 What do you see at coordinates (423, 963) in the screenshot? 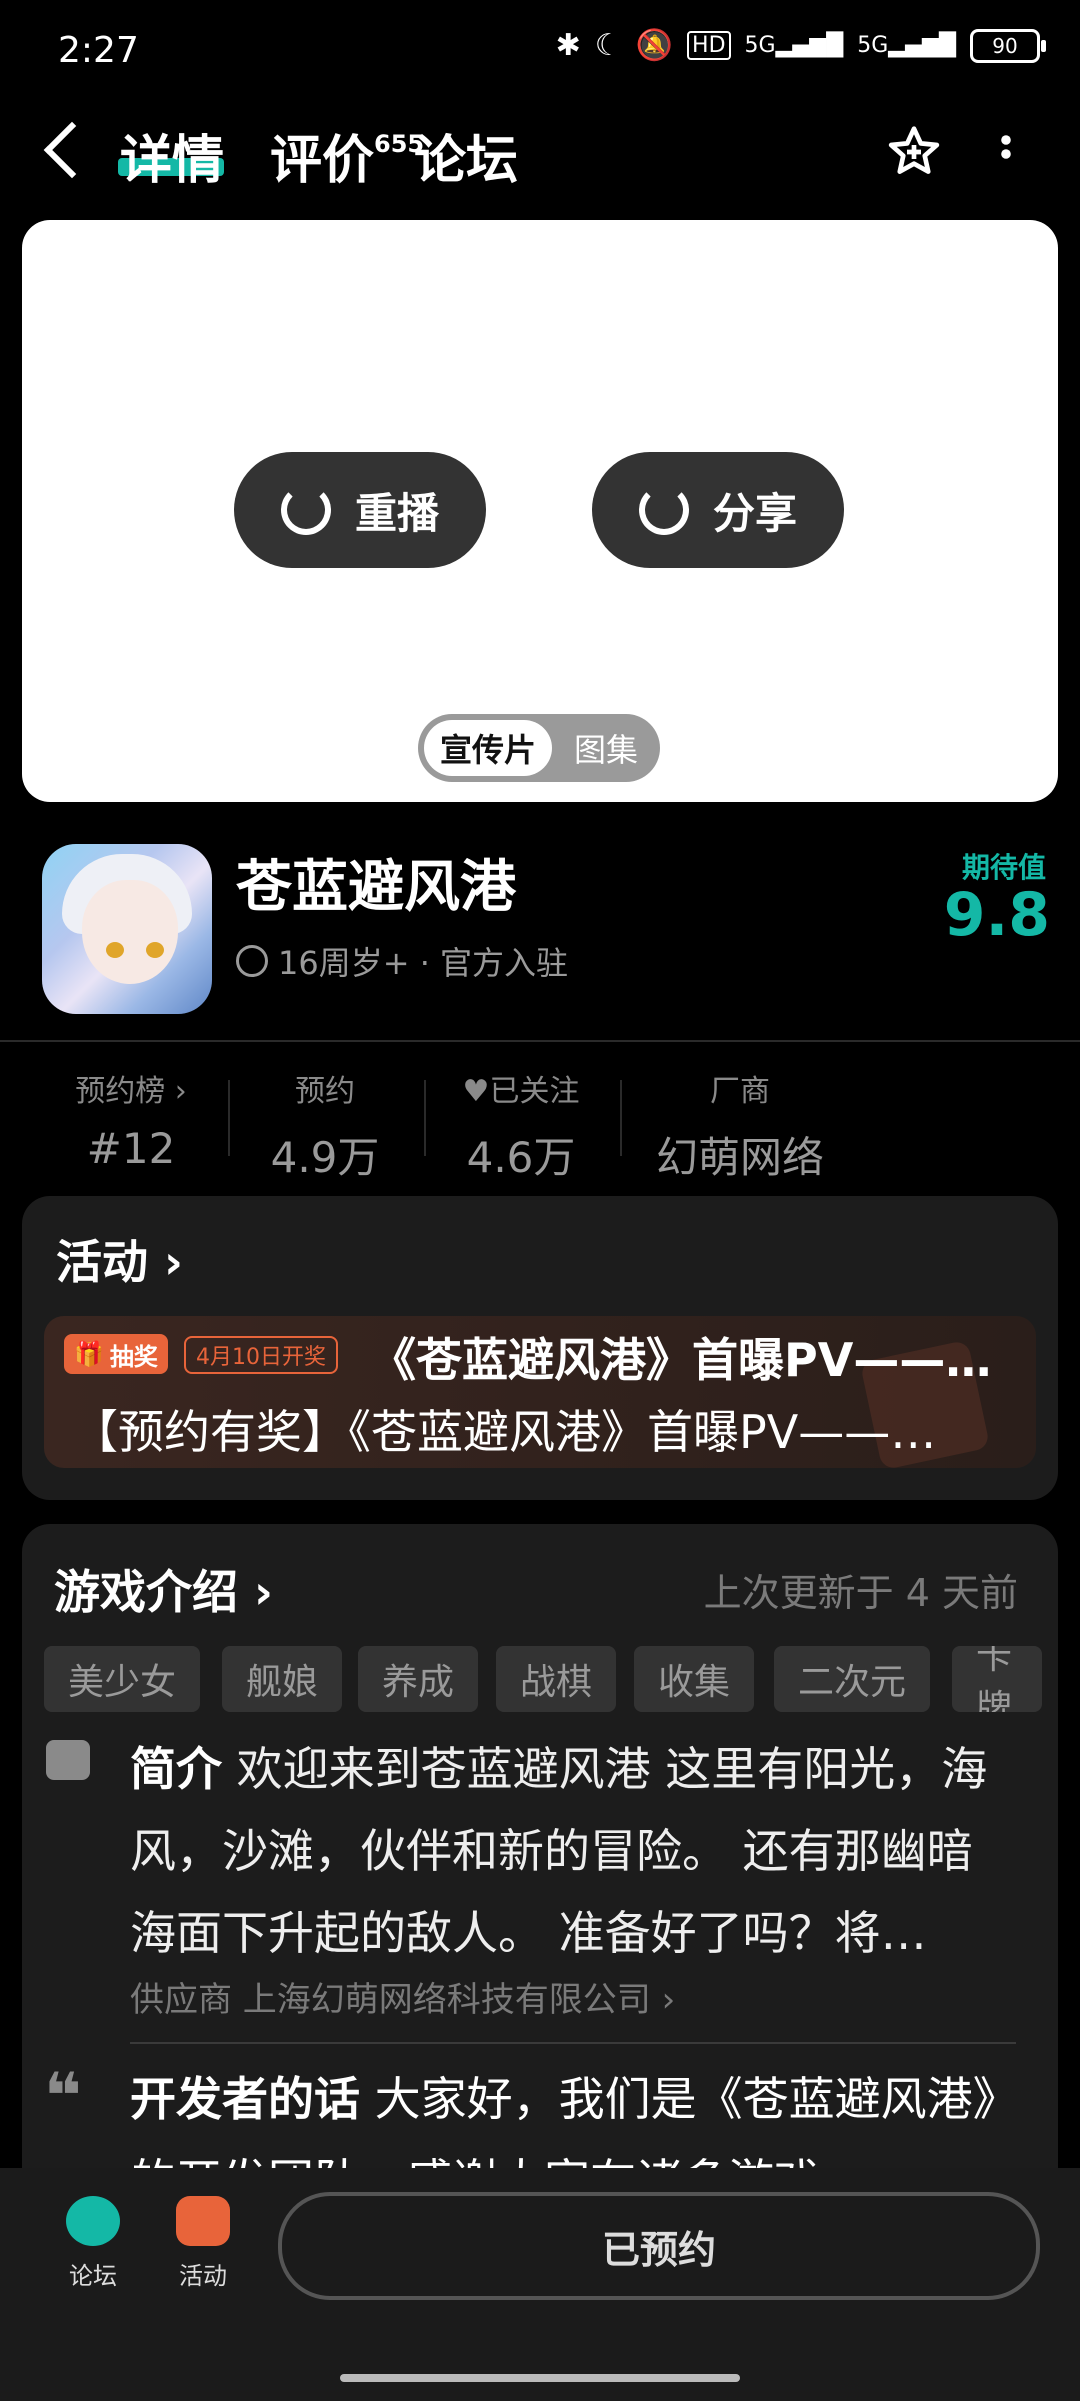
I see `game-meta-text: 16周岁+ · 官方入驻` at bounding box center [423, 963].